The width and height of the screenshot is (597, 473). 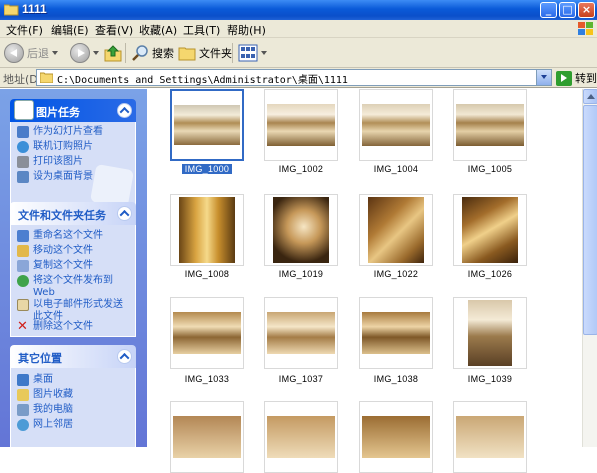 I want to click on up-folder-button, so click(x=113, y=53).